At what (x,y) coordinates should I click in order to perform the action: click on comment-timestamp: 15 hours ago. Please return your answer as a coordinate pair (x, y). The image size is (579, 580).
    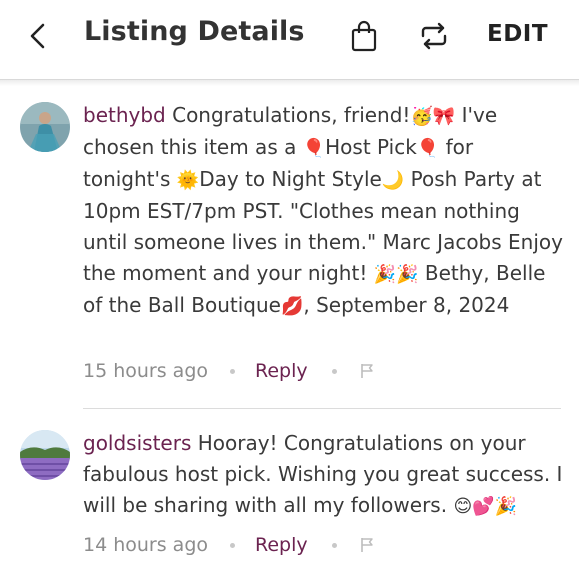
    Looking at the image, I should click on (146, 371).